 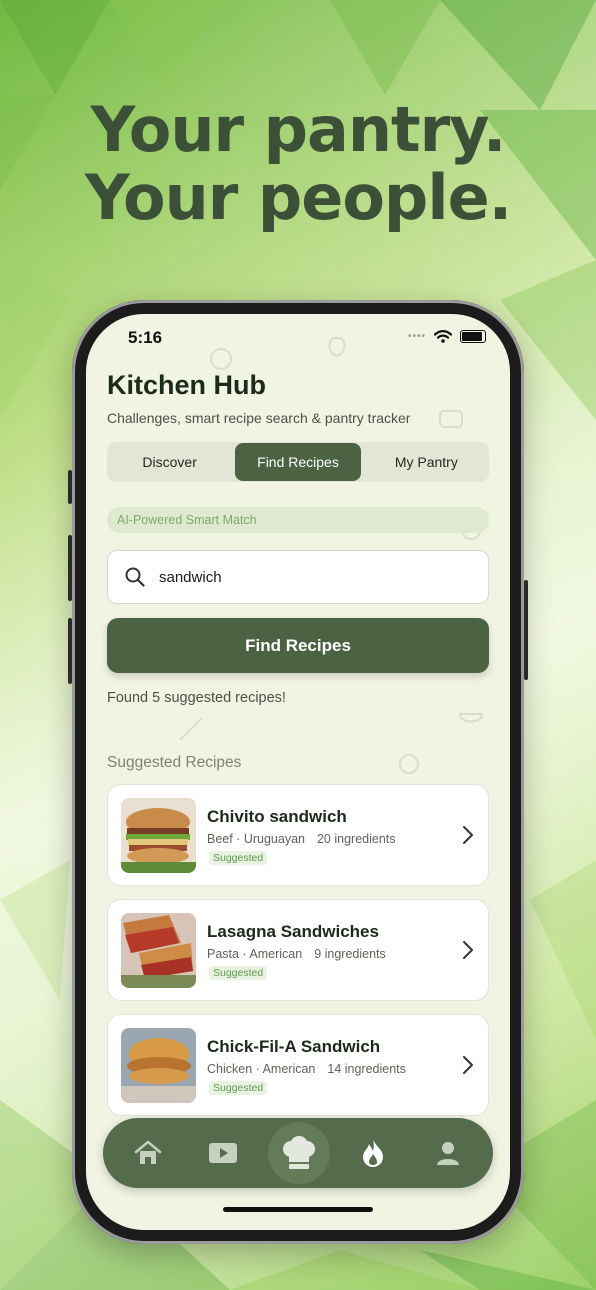 I want to click on segmented-control: Discover Find Recipes My Pantry, so click(x=298, y=462).